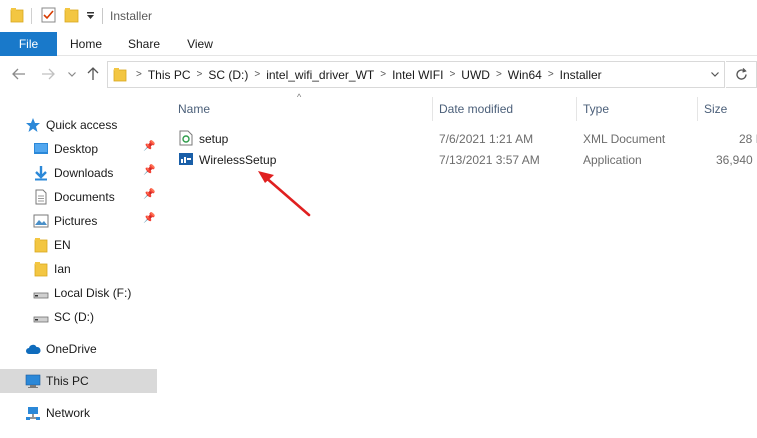  I want to click on document-icon, so click(41, 197).